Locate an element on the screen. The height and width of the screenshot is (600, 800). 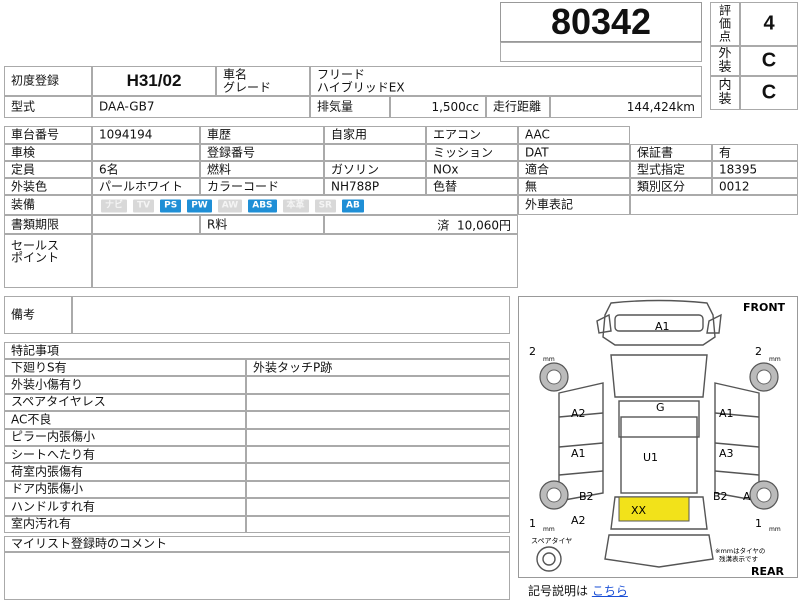
mission-label-cell: ミッション is located at coordinates (472, 152).